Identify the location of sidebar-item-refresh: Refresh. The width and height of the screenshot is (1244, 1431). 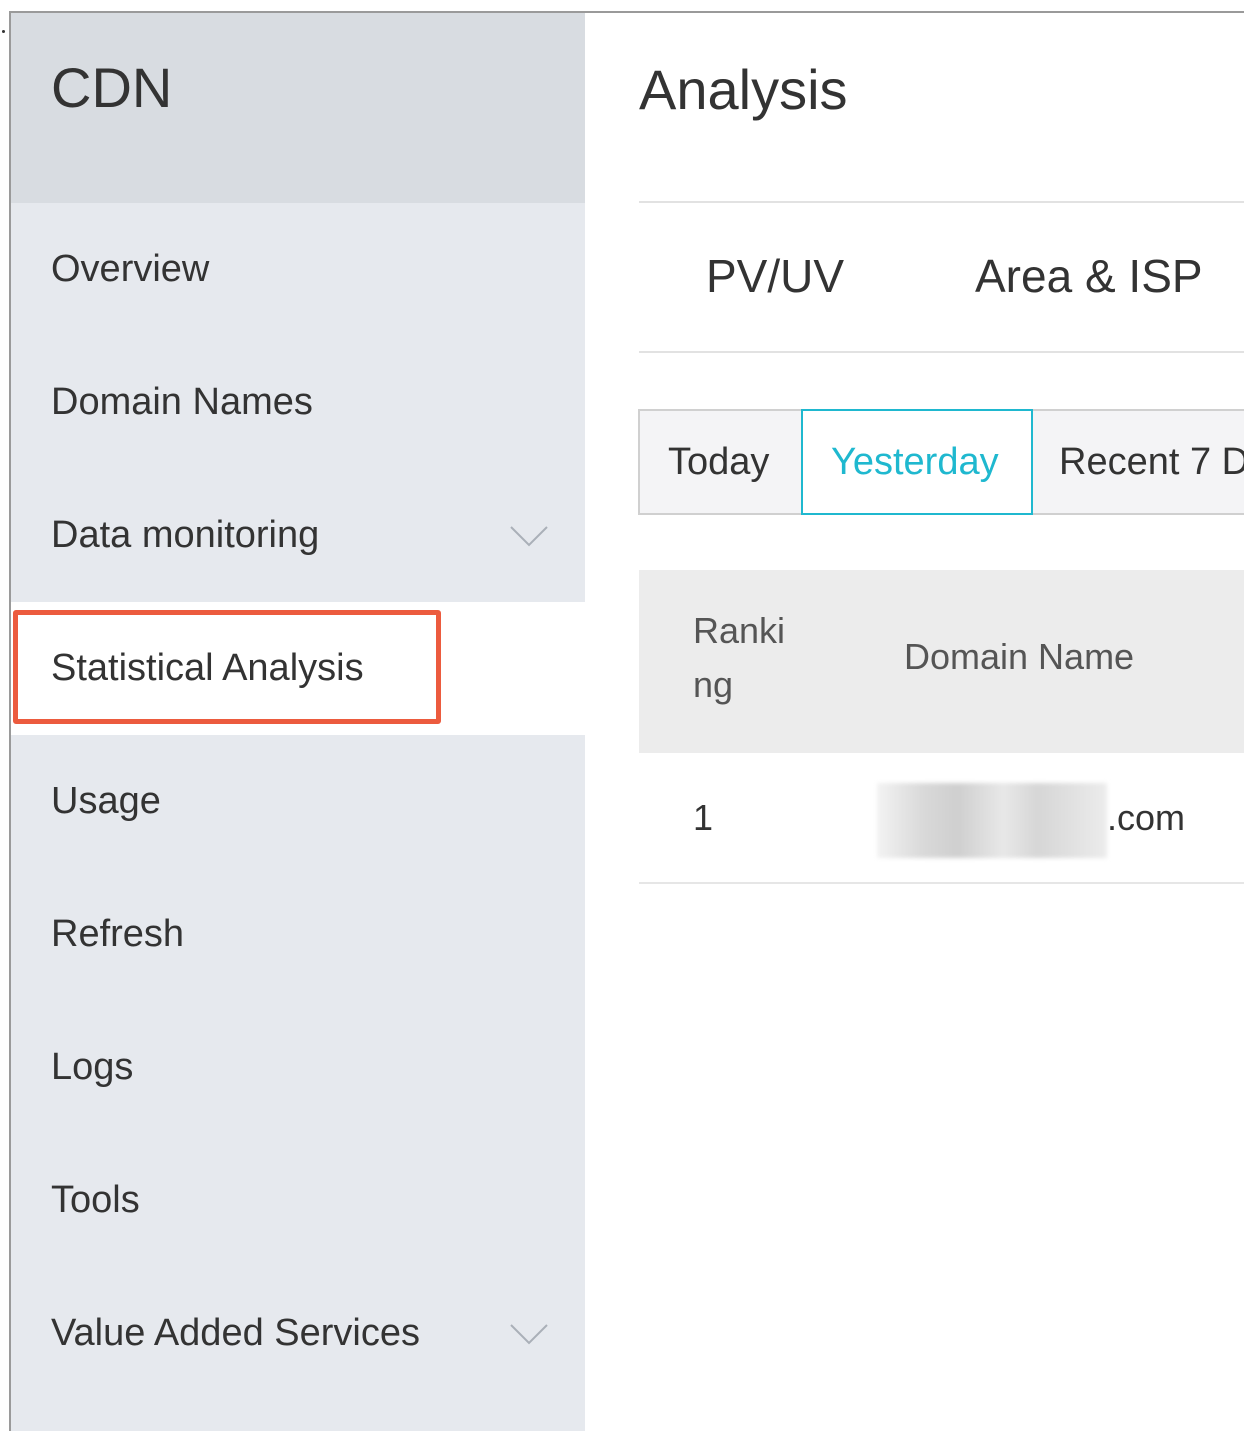
(298, 934).